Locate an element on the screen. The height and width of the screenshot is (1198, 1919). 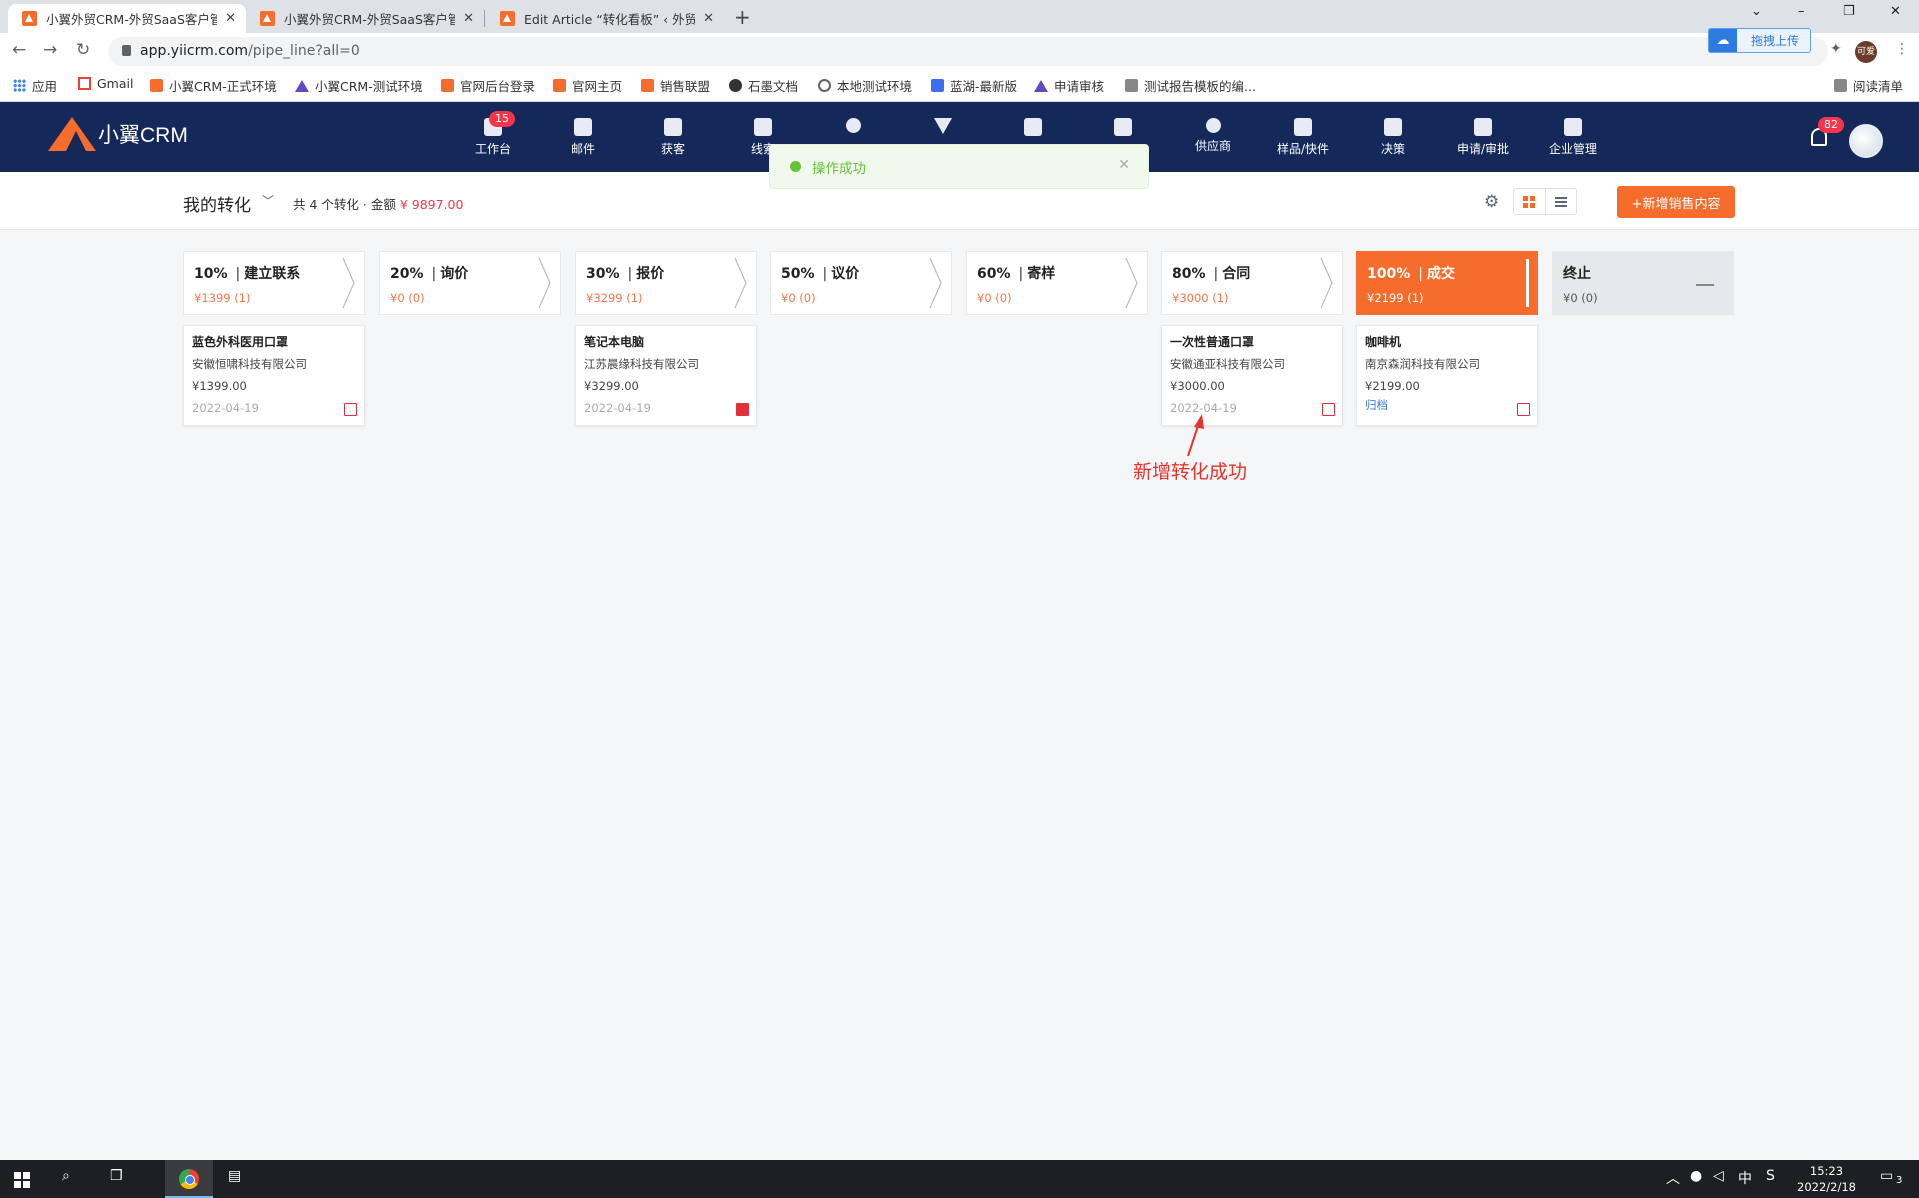
browser-tab-3: Edit Article “转化看板” ‹ 外贸CR ✕ is located at coordinates (605, 18).